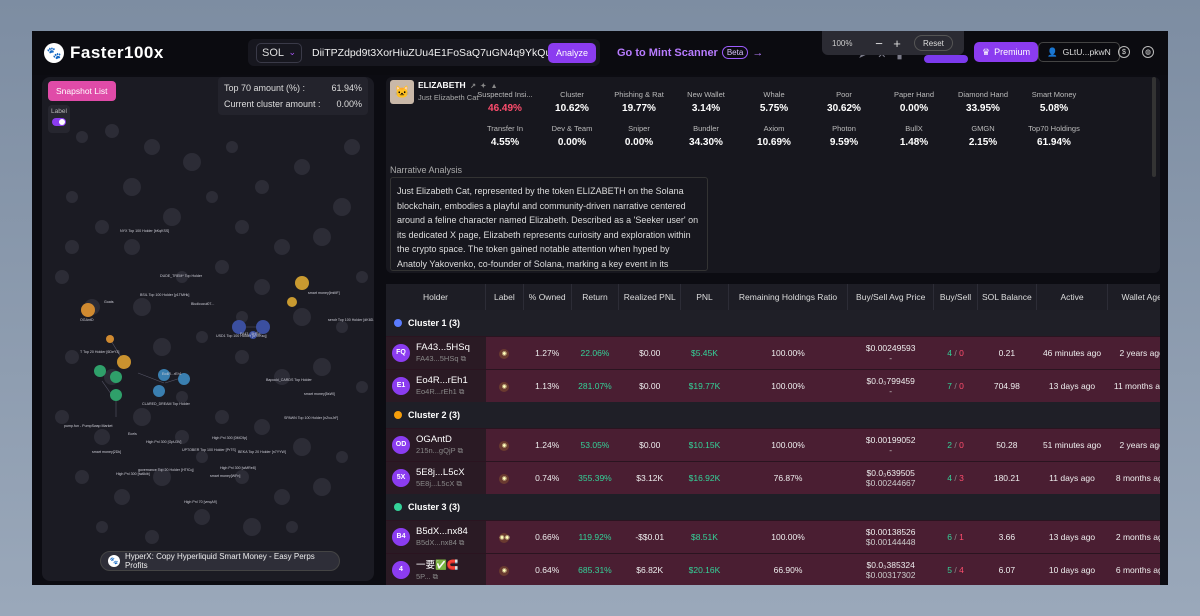  I want to click on column-header: Realized PNL, so click(650, 297).